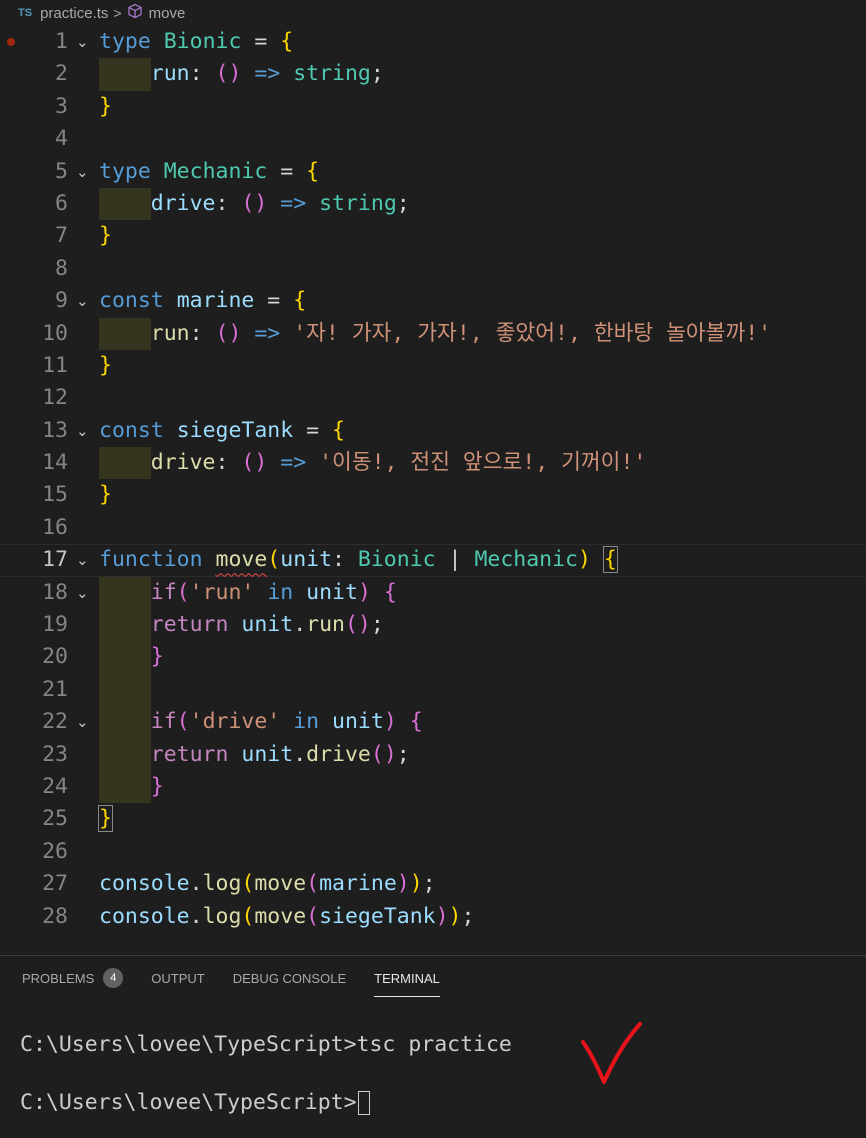  Describe the element at coordinates (433, 13) in the screenshot. I see `breadcrumb: TS practice.ts > move` at that location.